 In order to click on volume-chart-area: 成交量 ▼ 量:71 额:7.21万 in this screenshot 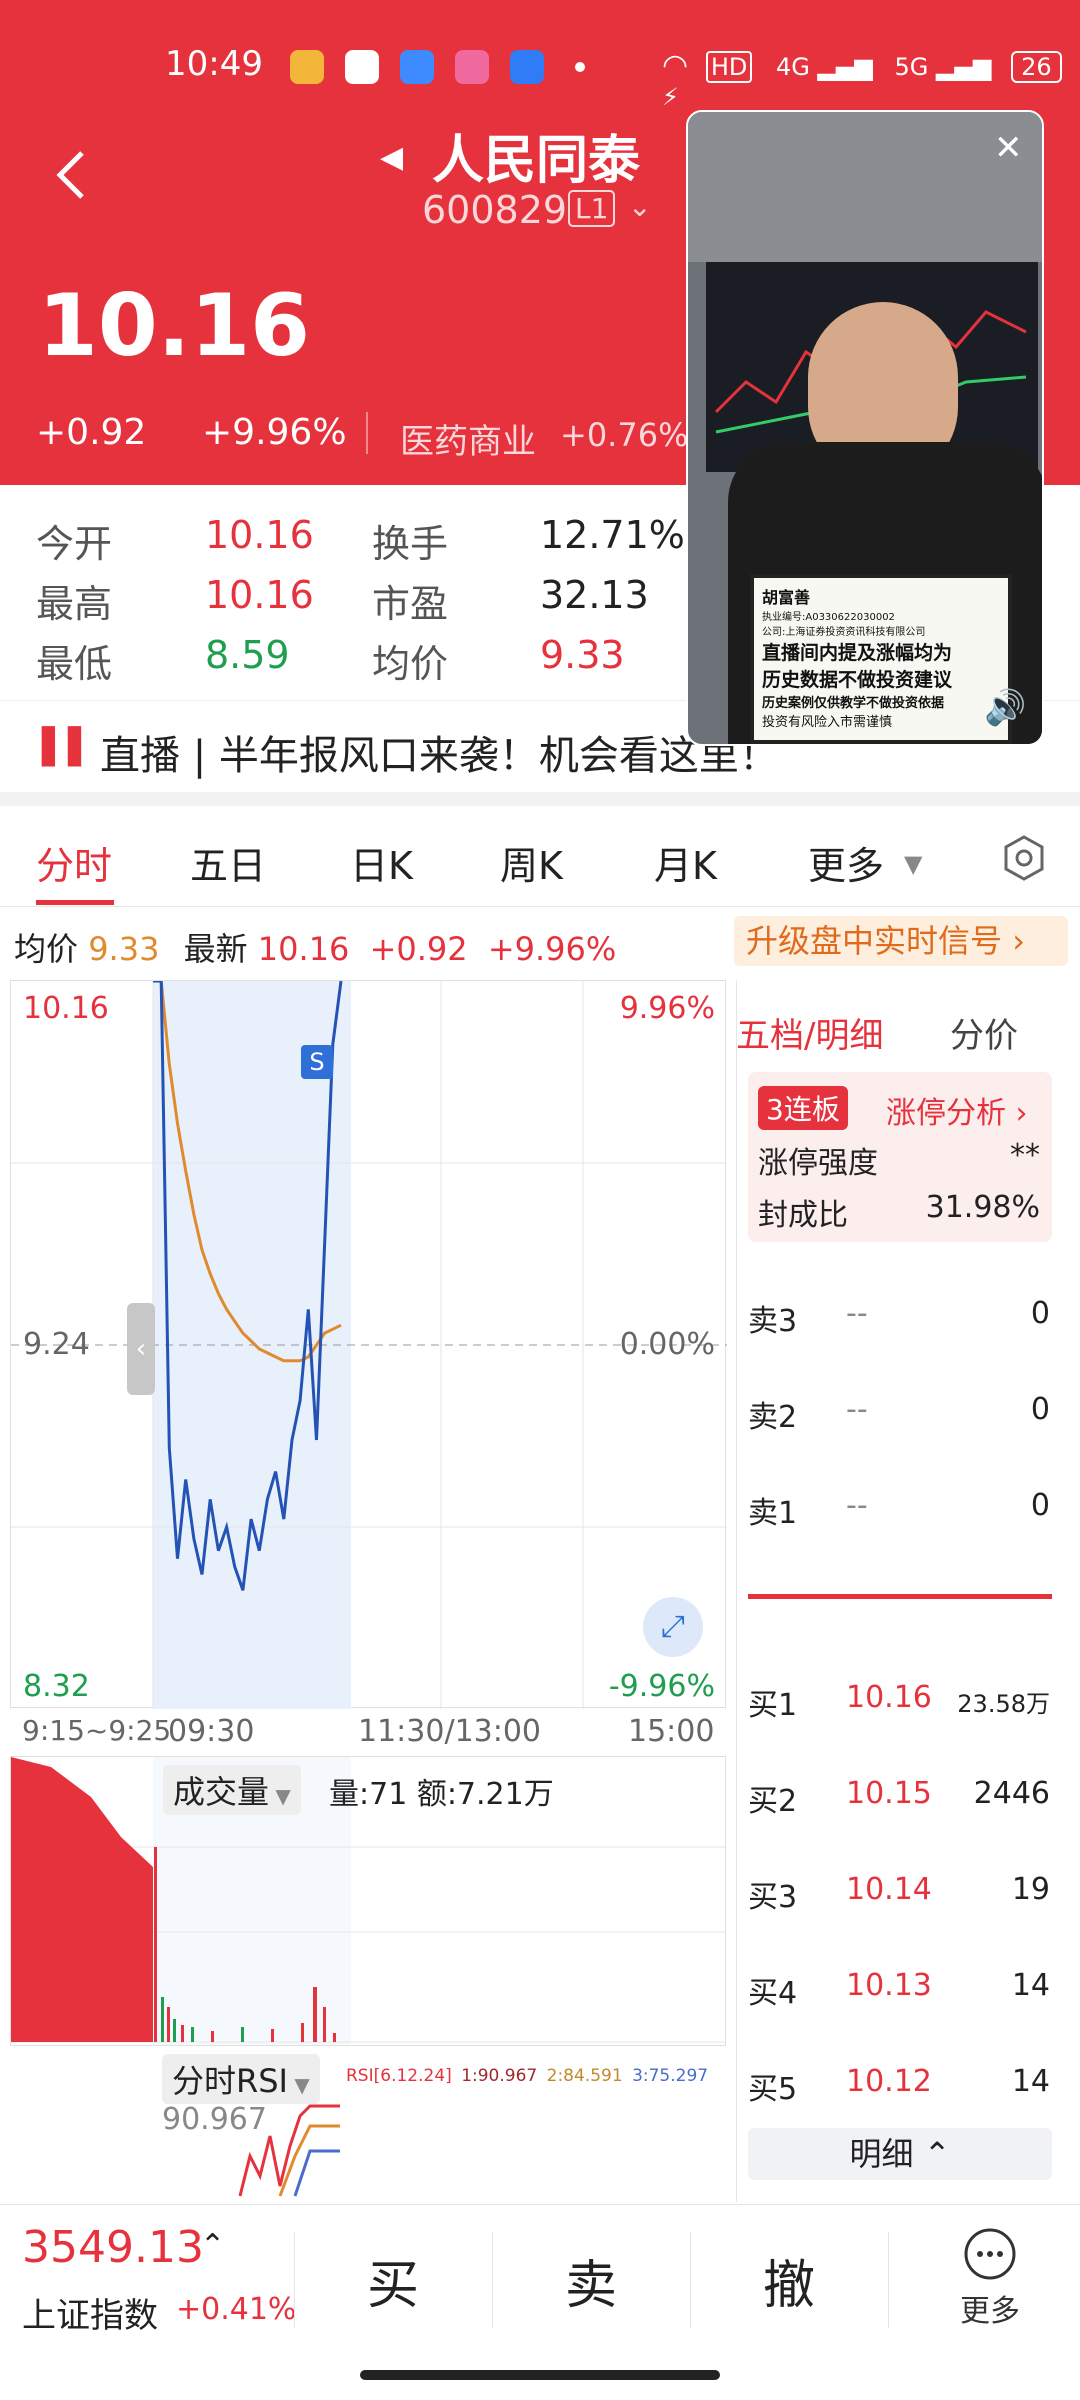, I will do `click(368, 1901)`.